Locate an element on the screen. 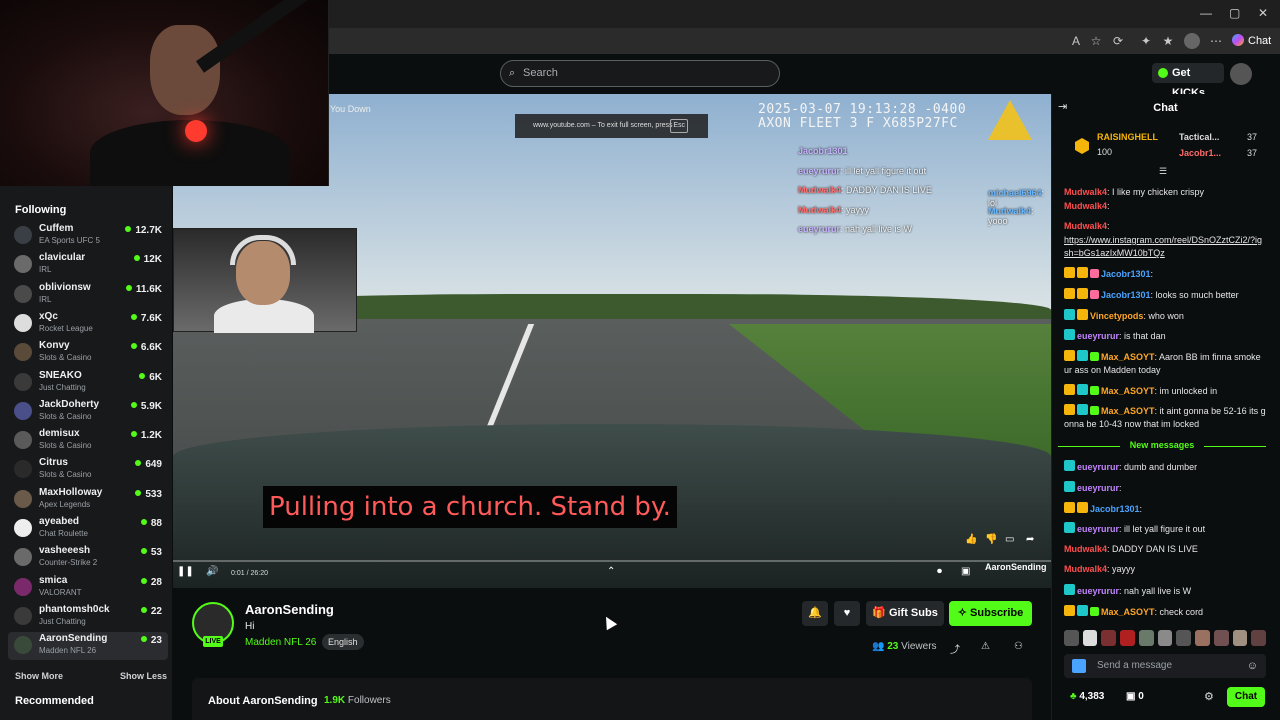 Image resolution: width=1280 pixels, height=720 pixels. subscribe-button: ✧ Subscribe is located at coordinates (990, 613).